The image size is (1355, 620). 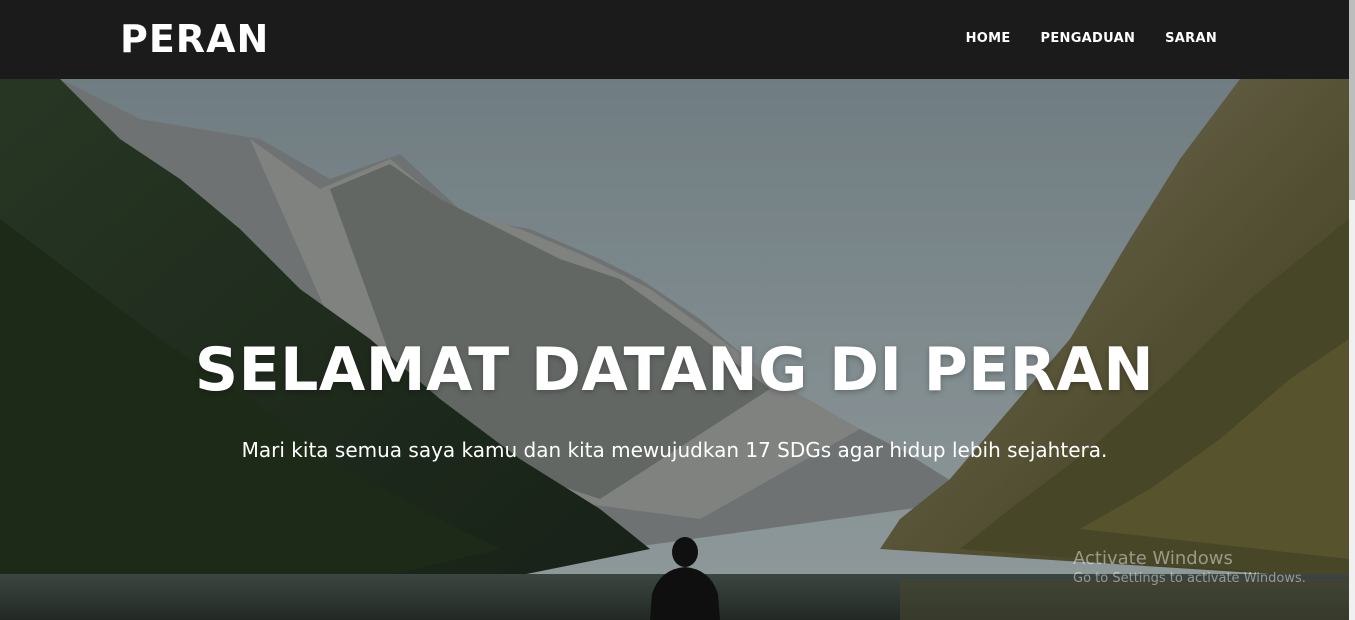 I want to click on nav-item-home: HOME, so click(x=988, y=38).